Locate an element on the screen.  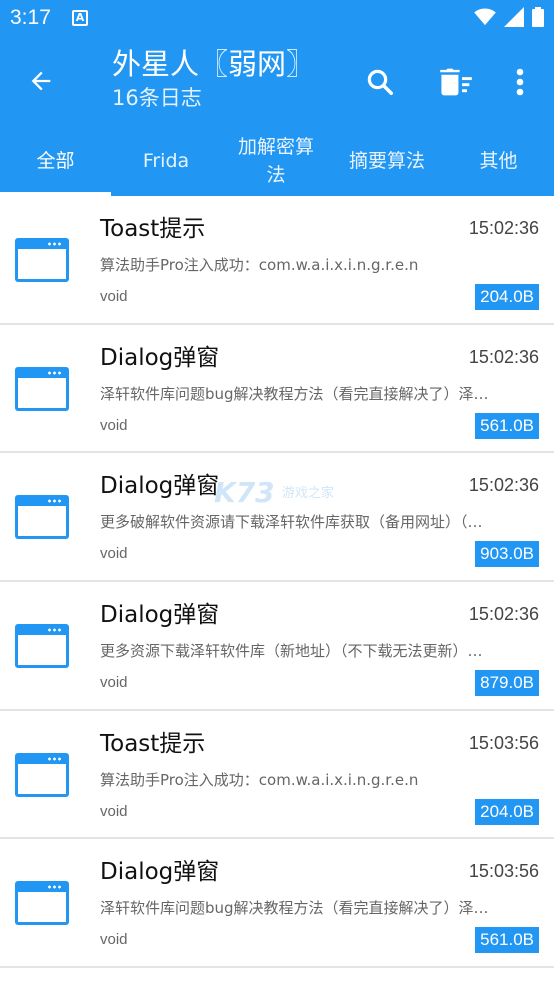
signal-icon is located at coordinates (514, 17).